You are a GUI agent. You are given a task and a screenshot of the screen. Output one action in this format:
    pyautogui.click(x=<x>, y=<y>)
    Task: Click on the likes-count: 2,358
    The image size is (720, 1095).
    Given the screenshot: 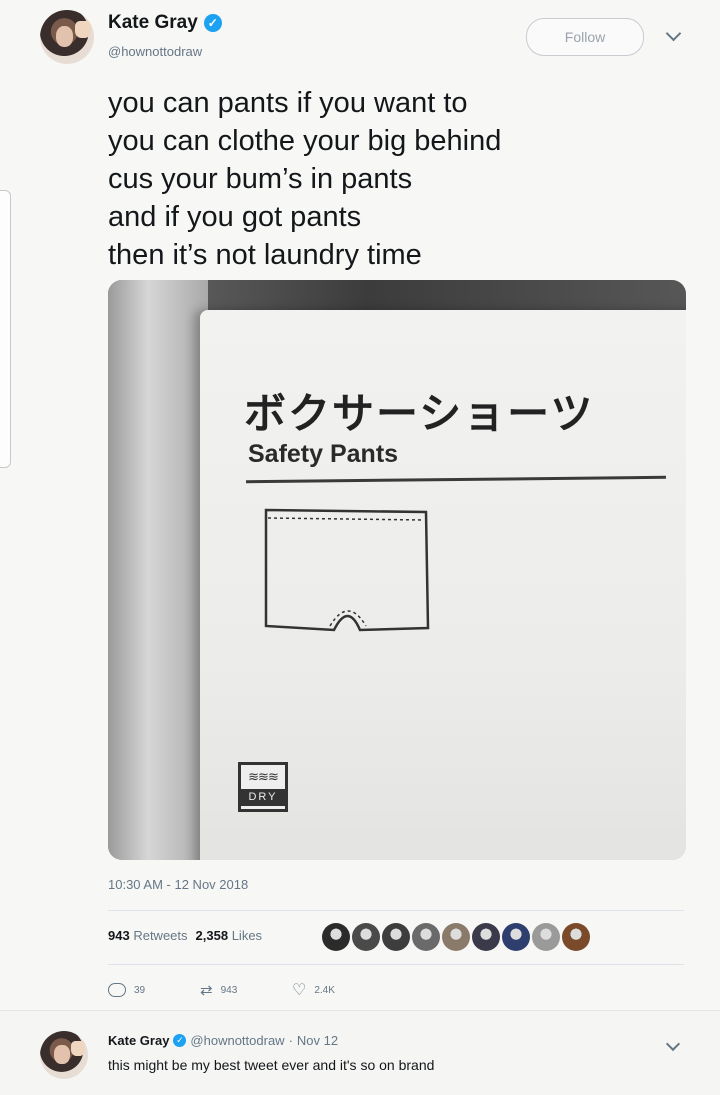 What is the action you would take?
    pyautogui.click(x=212, y=935)
    